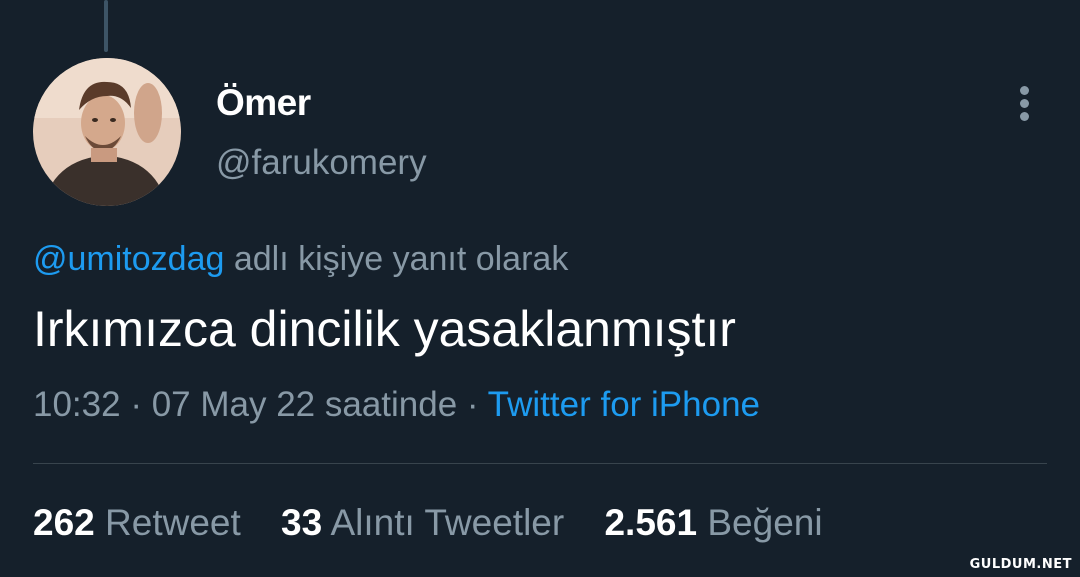 This screenshot has height=577, width=1080. What do you see at coordinates (396, 259) in the screenshot?
I see `reply-context-text: adlı kişiye yanıt olarak` at bounding box center [396, 259].